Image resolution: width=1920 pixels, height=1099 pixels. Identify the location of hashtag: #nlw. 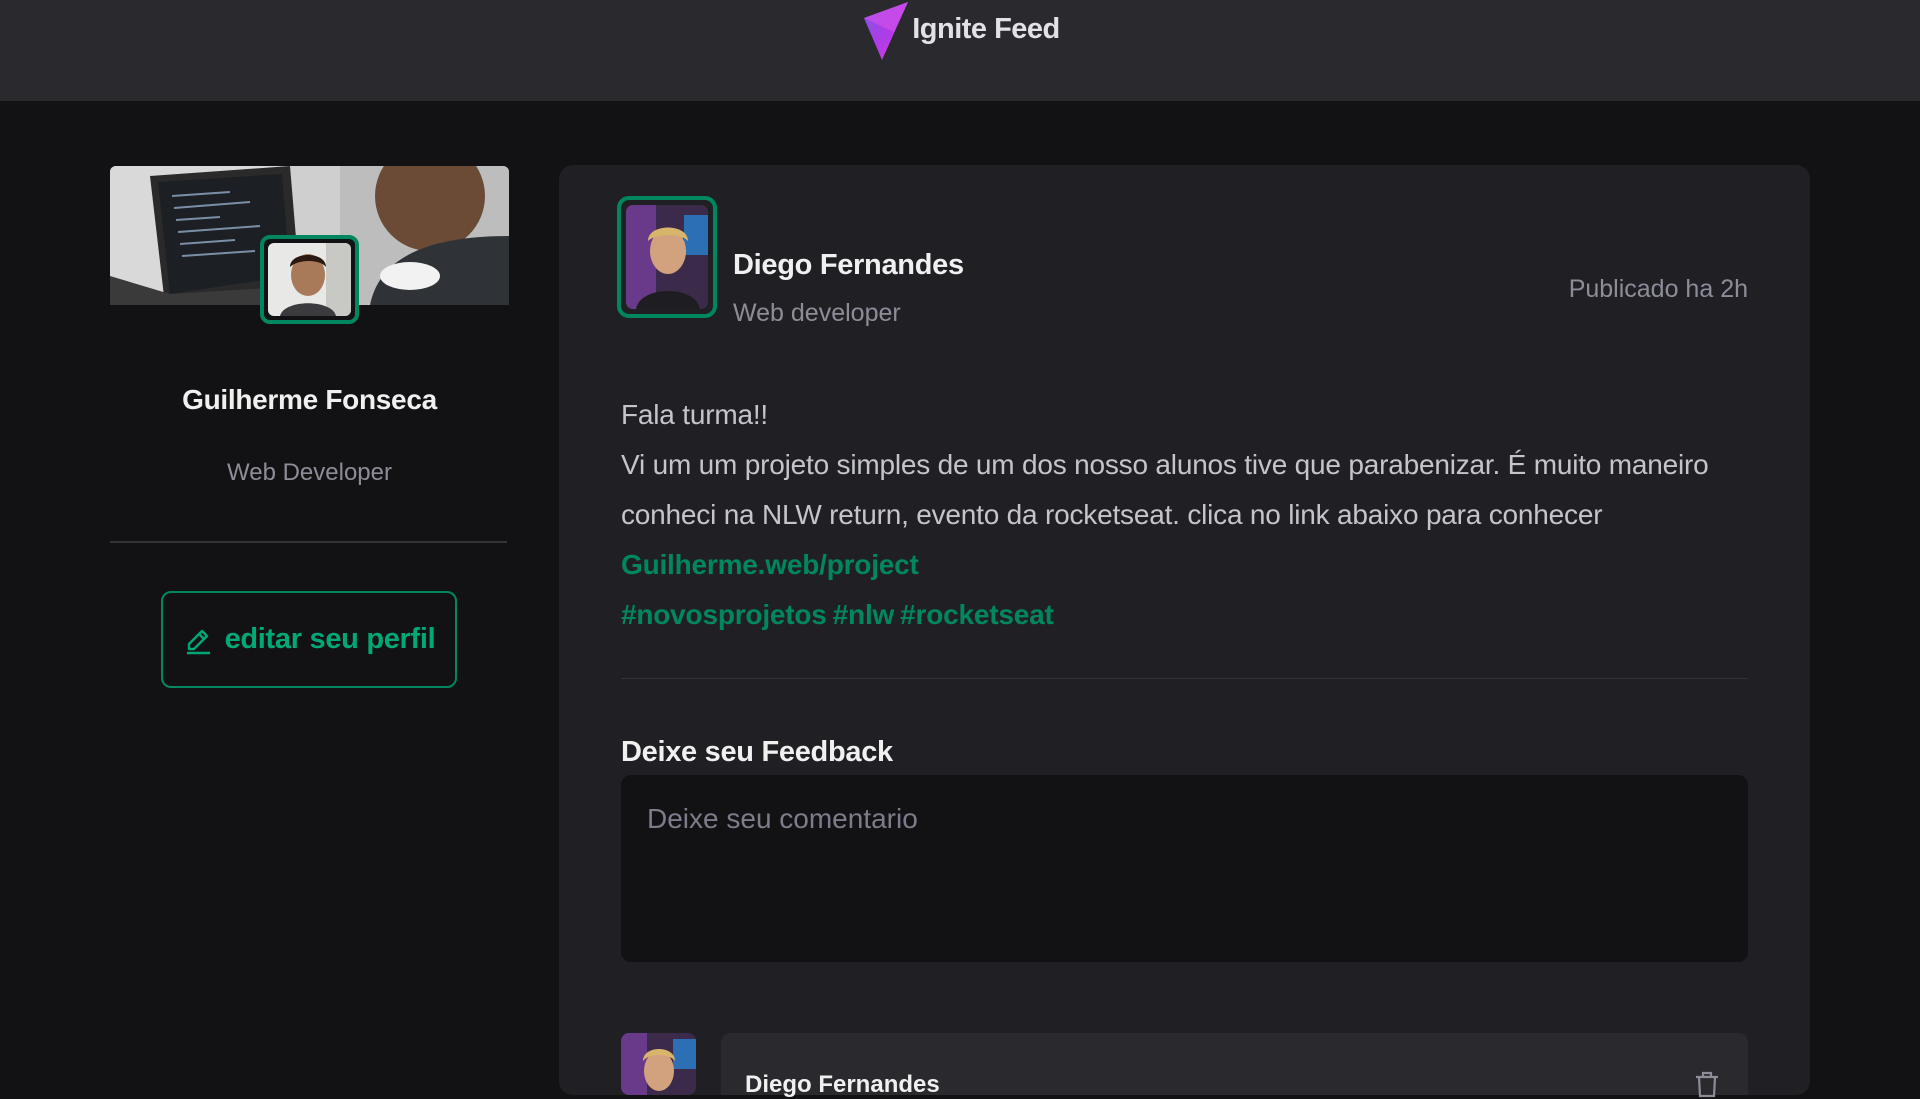
(864, 614).